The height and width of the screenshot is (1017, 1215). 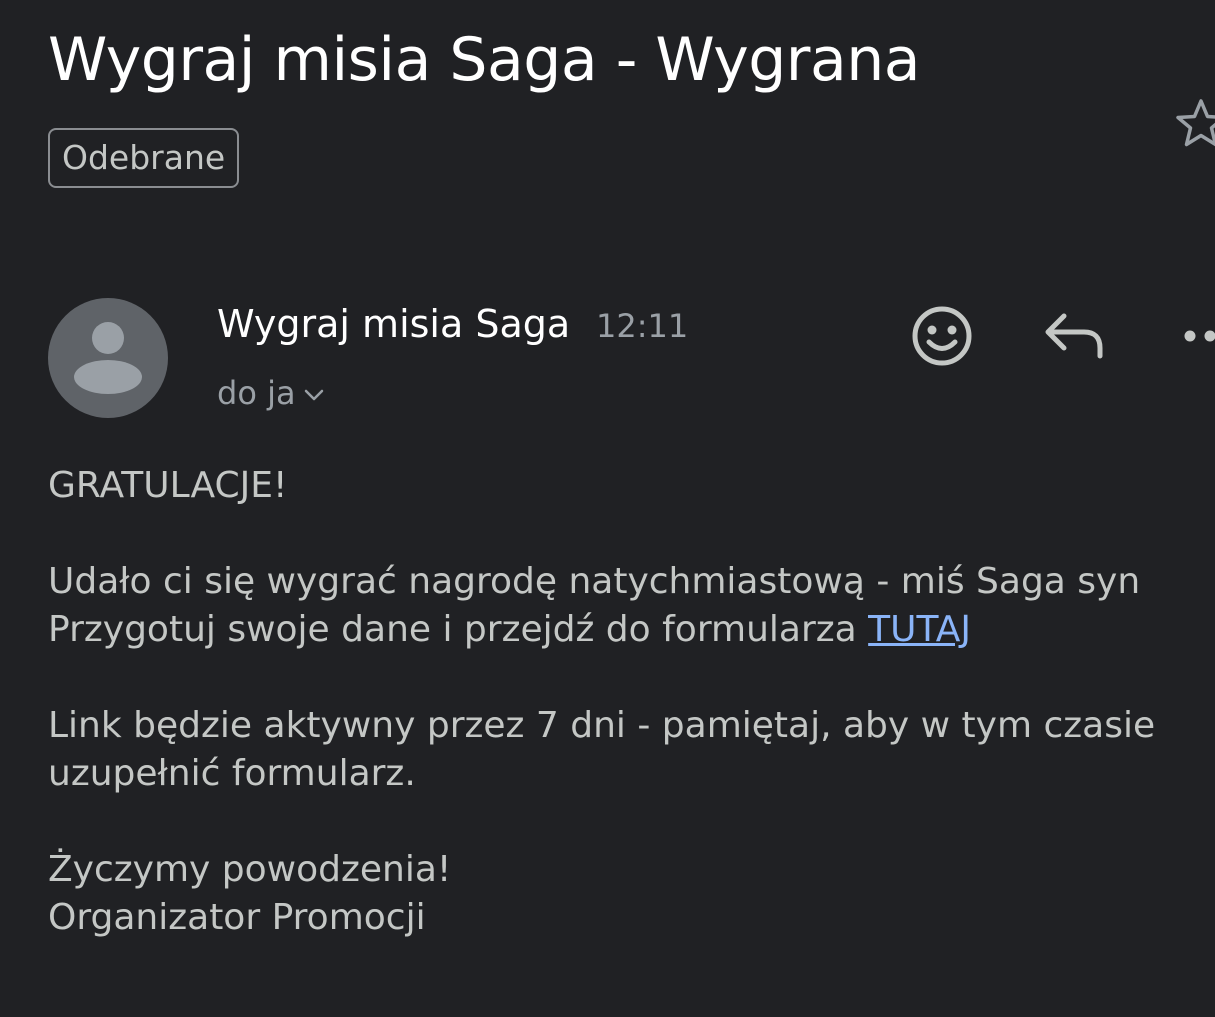 I want to click on add-reaction-icon, so click(x=942, y=336).